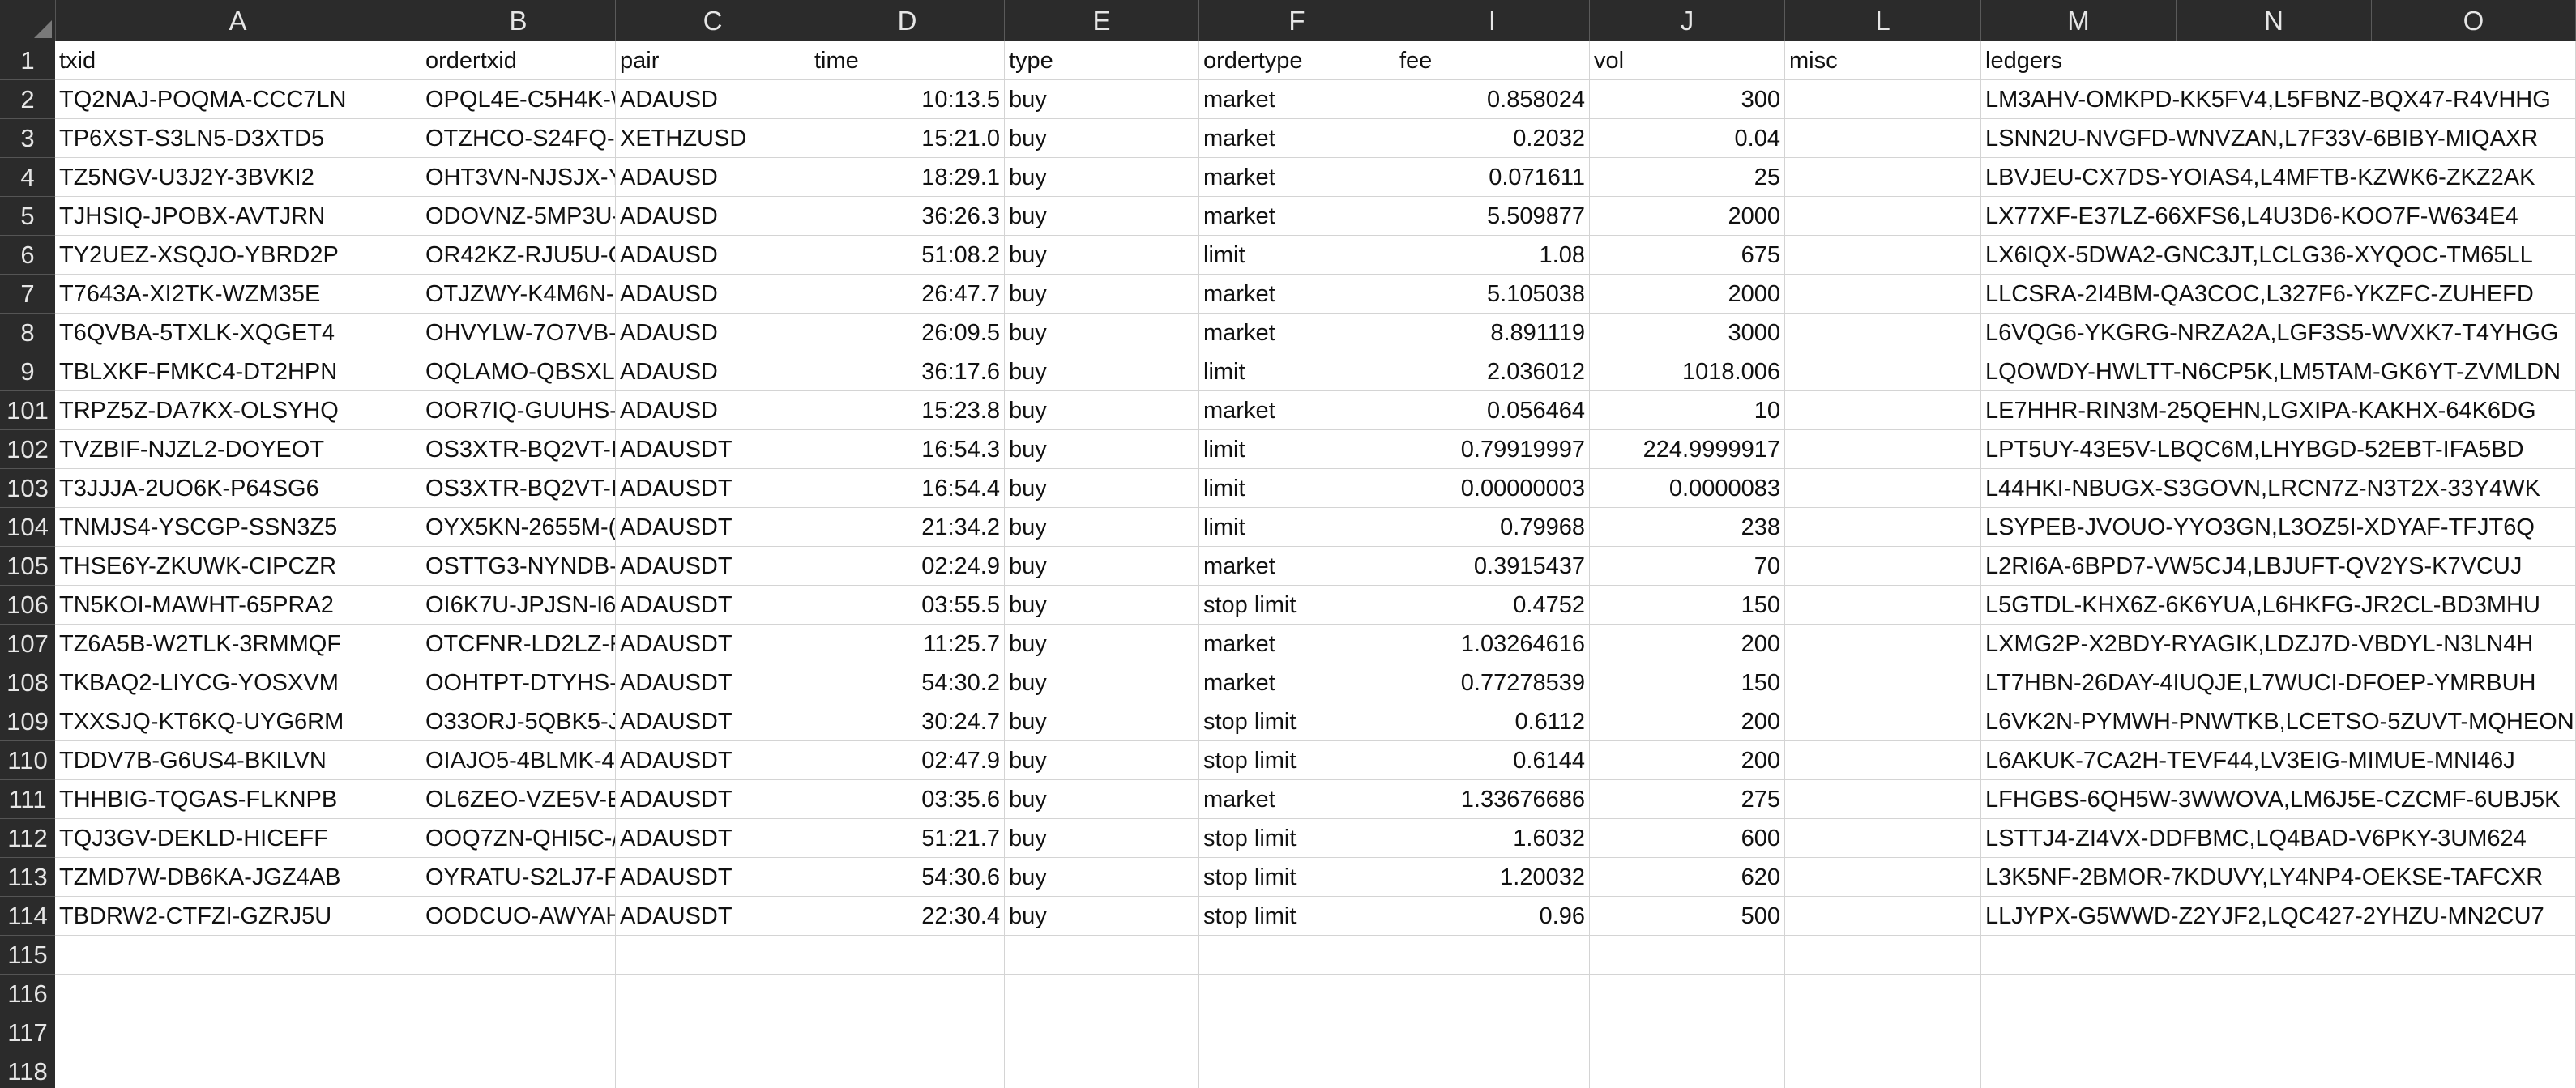 Image resolution: width=2576 pixels, height=1088 pixels. What do you see at coordinates (238, 527) in the screenshot?
I see `cell-txid: TNMJS4-YSCGP-SSN3Z5` at bounding box center [238, 527].